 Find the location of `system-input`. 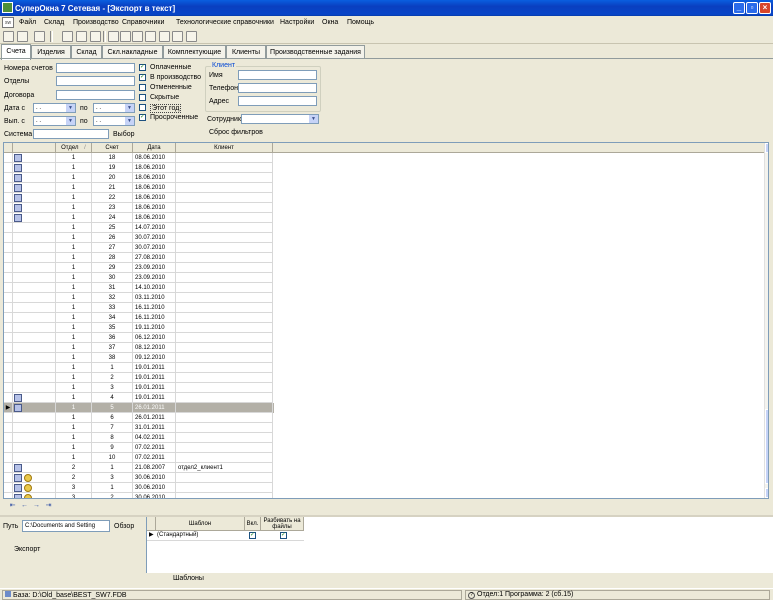

system-input is located at coordinates (71, 134).